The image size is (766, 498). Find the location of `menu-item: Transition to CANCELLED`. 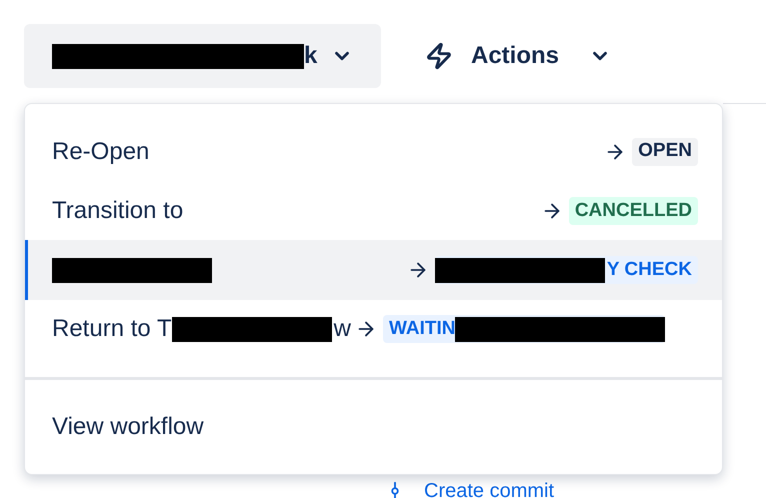

menu-item: Transition to CANCELLED is located at coordinates (373, 210).